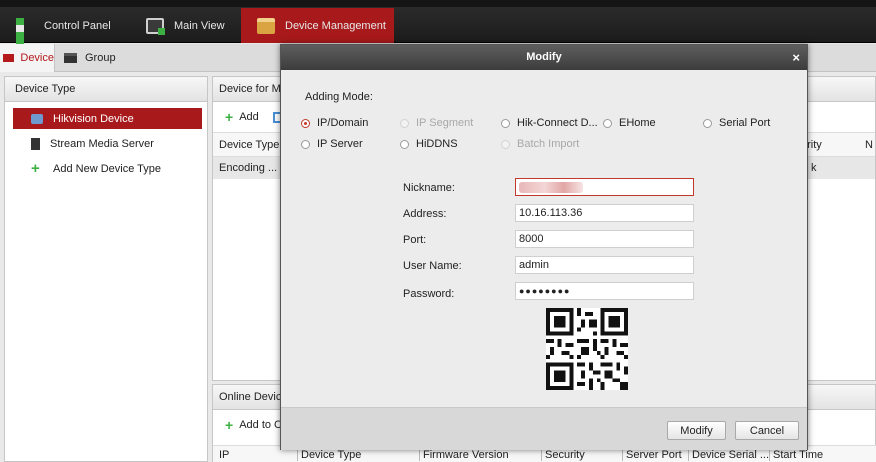 Image resolution: width=876 pixels, height=462 pixels. I want to click on add-to-client-button: Add to Cl, so click(261, 425).